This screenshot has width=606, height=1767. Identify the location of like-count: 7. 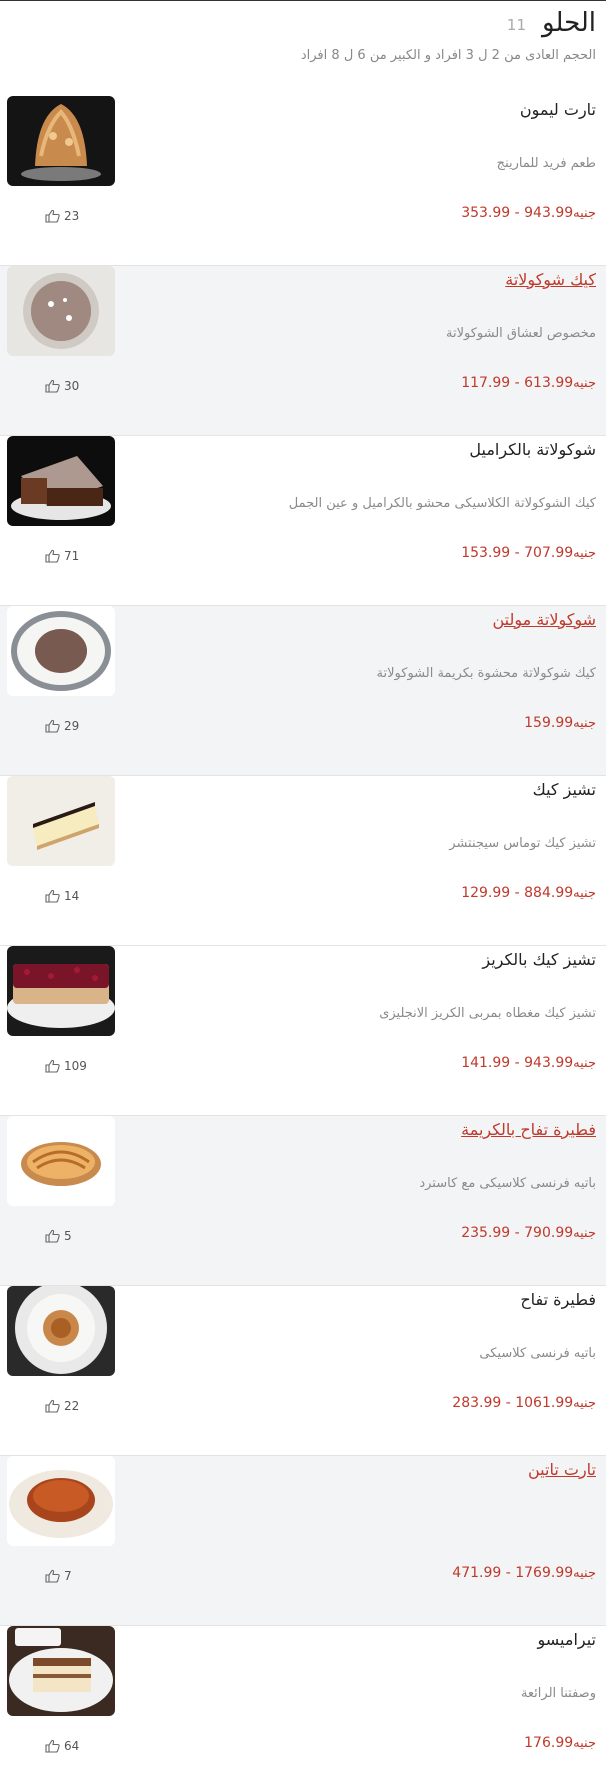
(68, 1576).